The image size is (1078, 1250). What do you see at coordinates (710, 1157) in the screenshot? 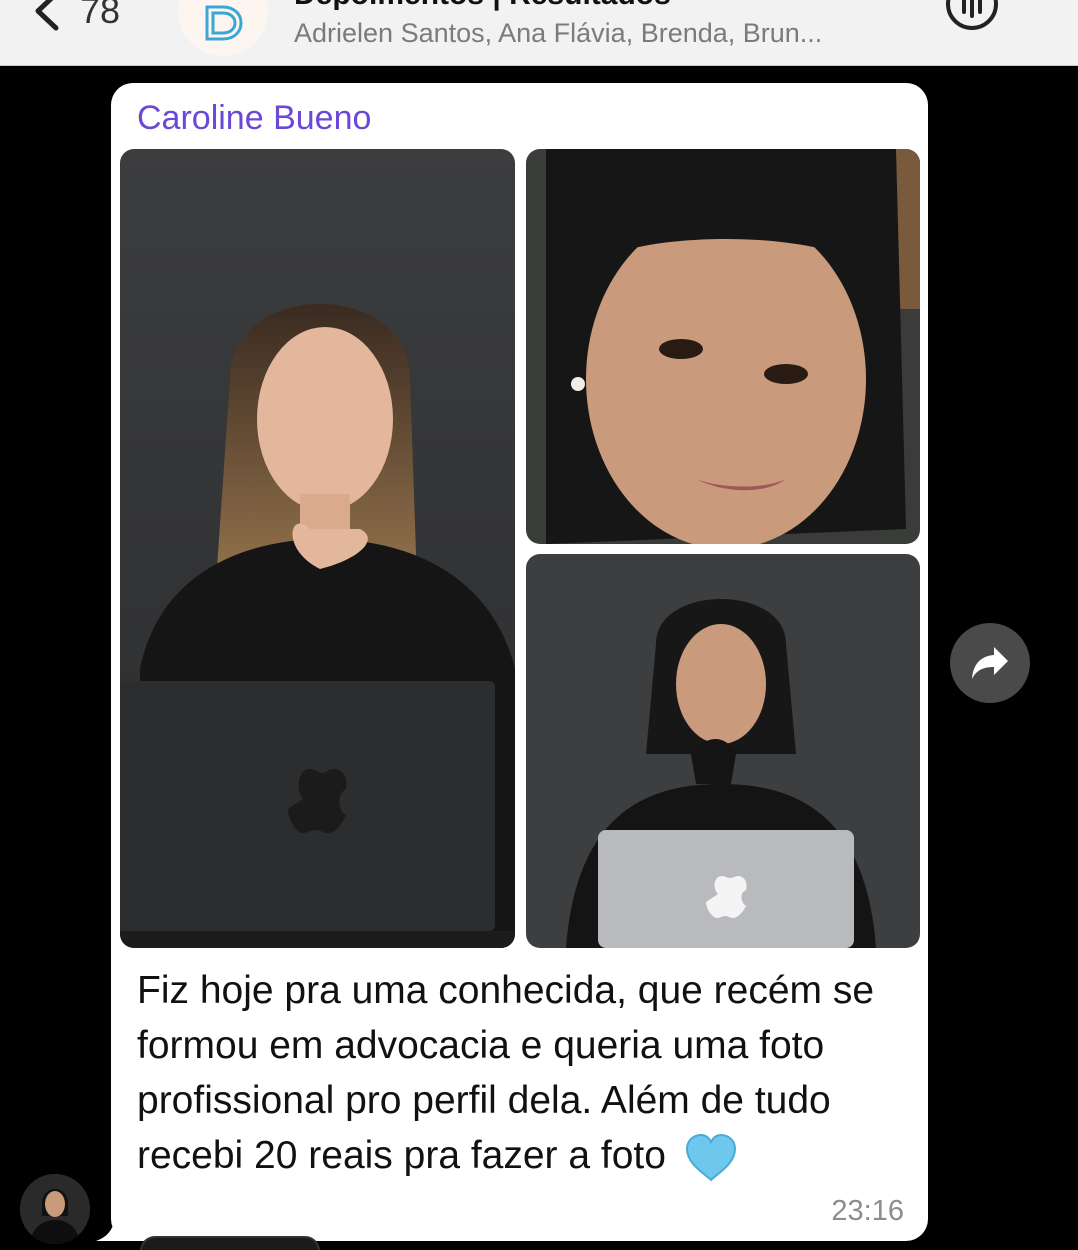
I see `blue-heart-icon` at bounding box center [710, 1157].